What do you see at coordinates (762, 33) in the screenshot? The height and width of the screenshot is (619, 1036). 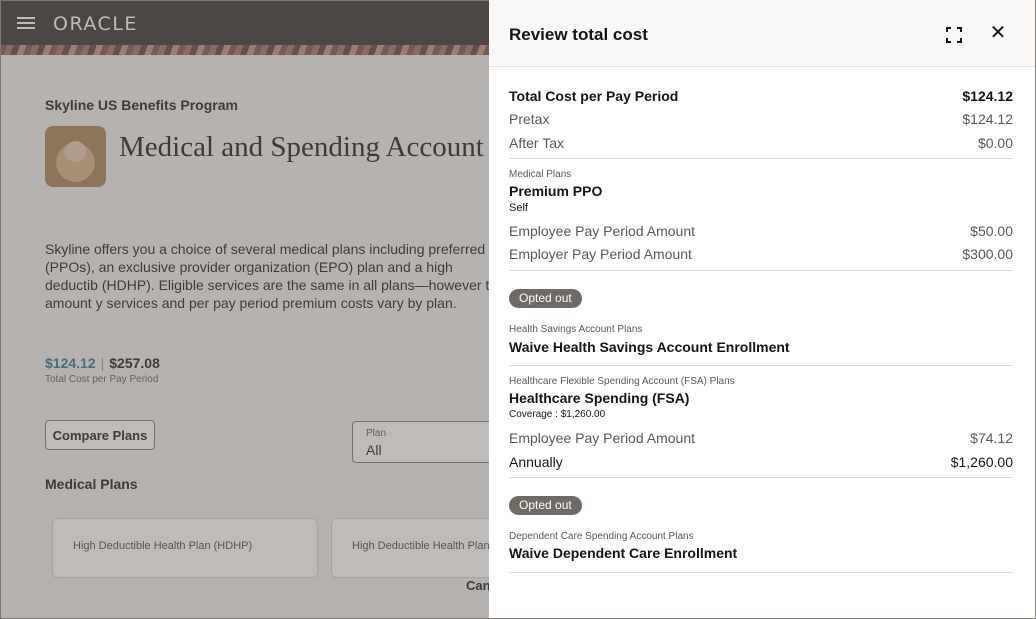 I see `drawer-header: Review total cost ✕` at bounding box center [762, 33].